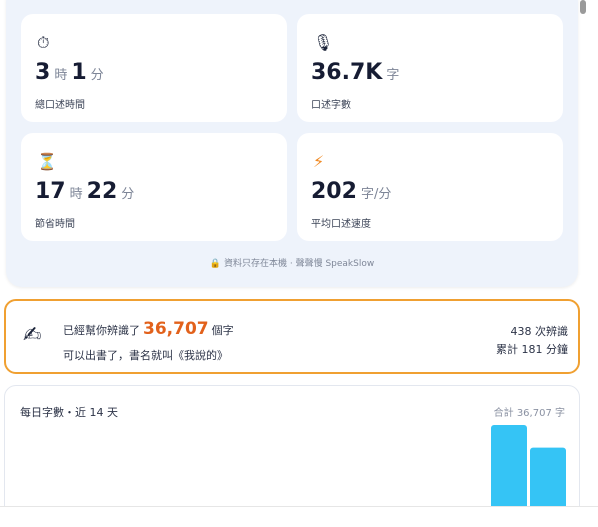 This screenshot has height=527, width=598. Describe the element at coordinates (145, 355) in the screenshot. I see `milestone-subtitle: 可以出書了，書名就叫《我說的》` at that location.